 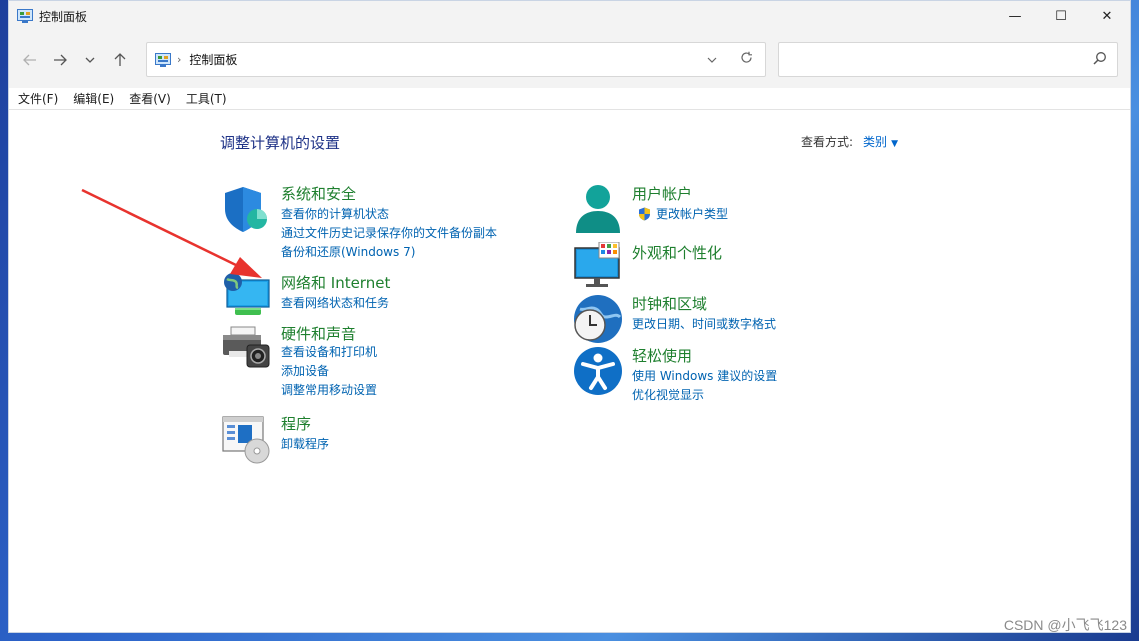 I want to click on caret-down-icon: ▼, so click(x=894, y=144).